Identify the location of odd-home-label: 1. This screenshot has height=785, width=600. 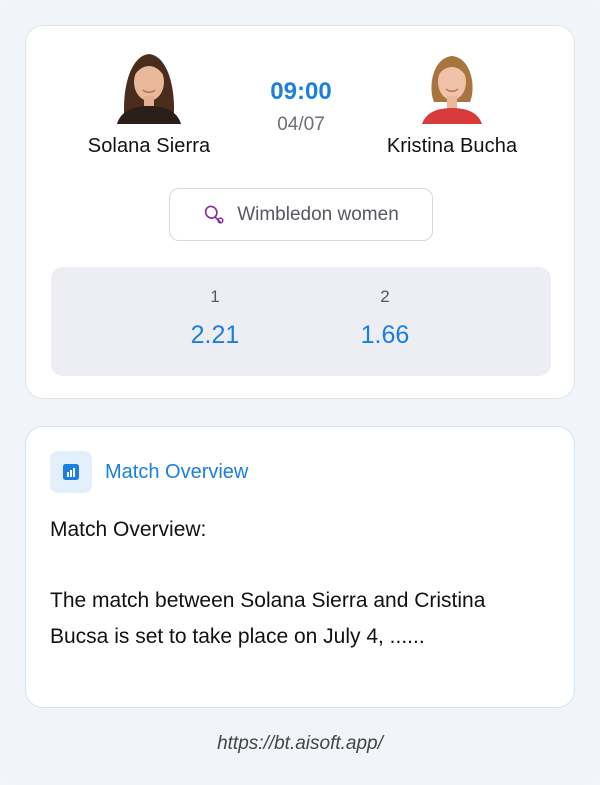
(215, 296).